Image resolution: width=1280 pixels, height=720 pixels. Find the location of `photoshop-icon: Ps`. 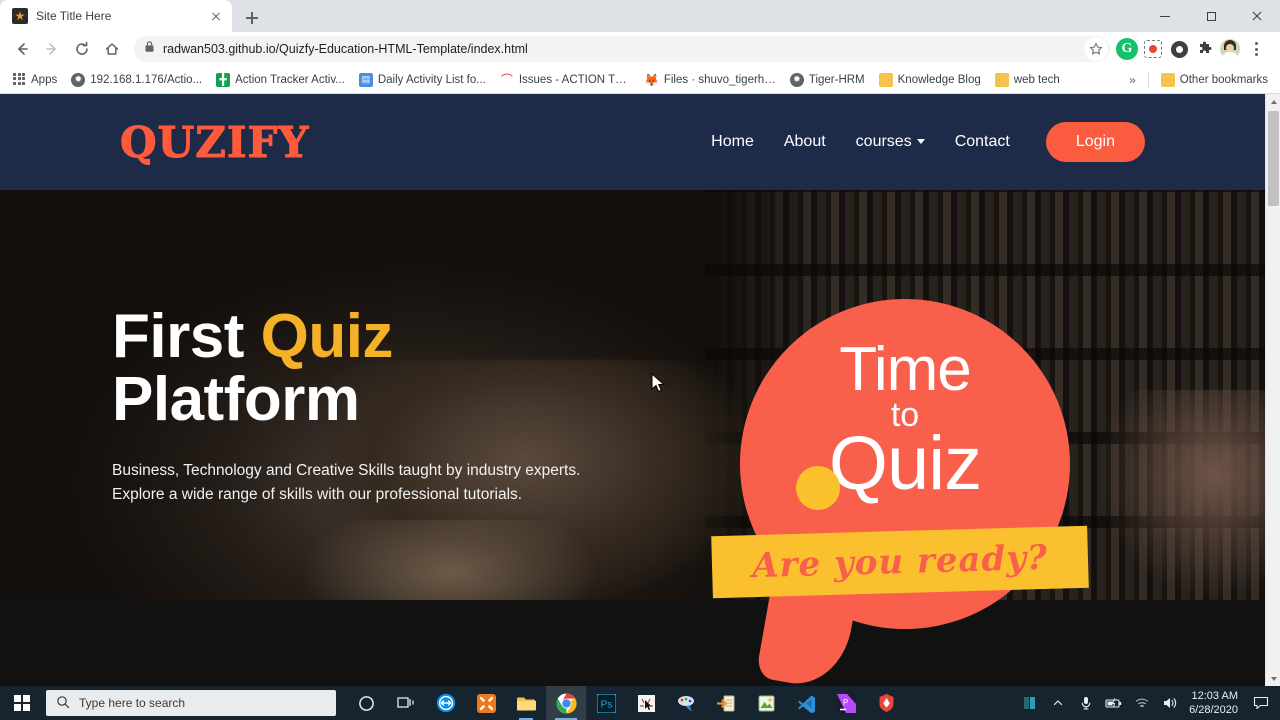

photoshop-icon: Ps is located at coordinates (606, 703).